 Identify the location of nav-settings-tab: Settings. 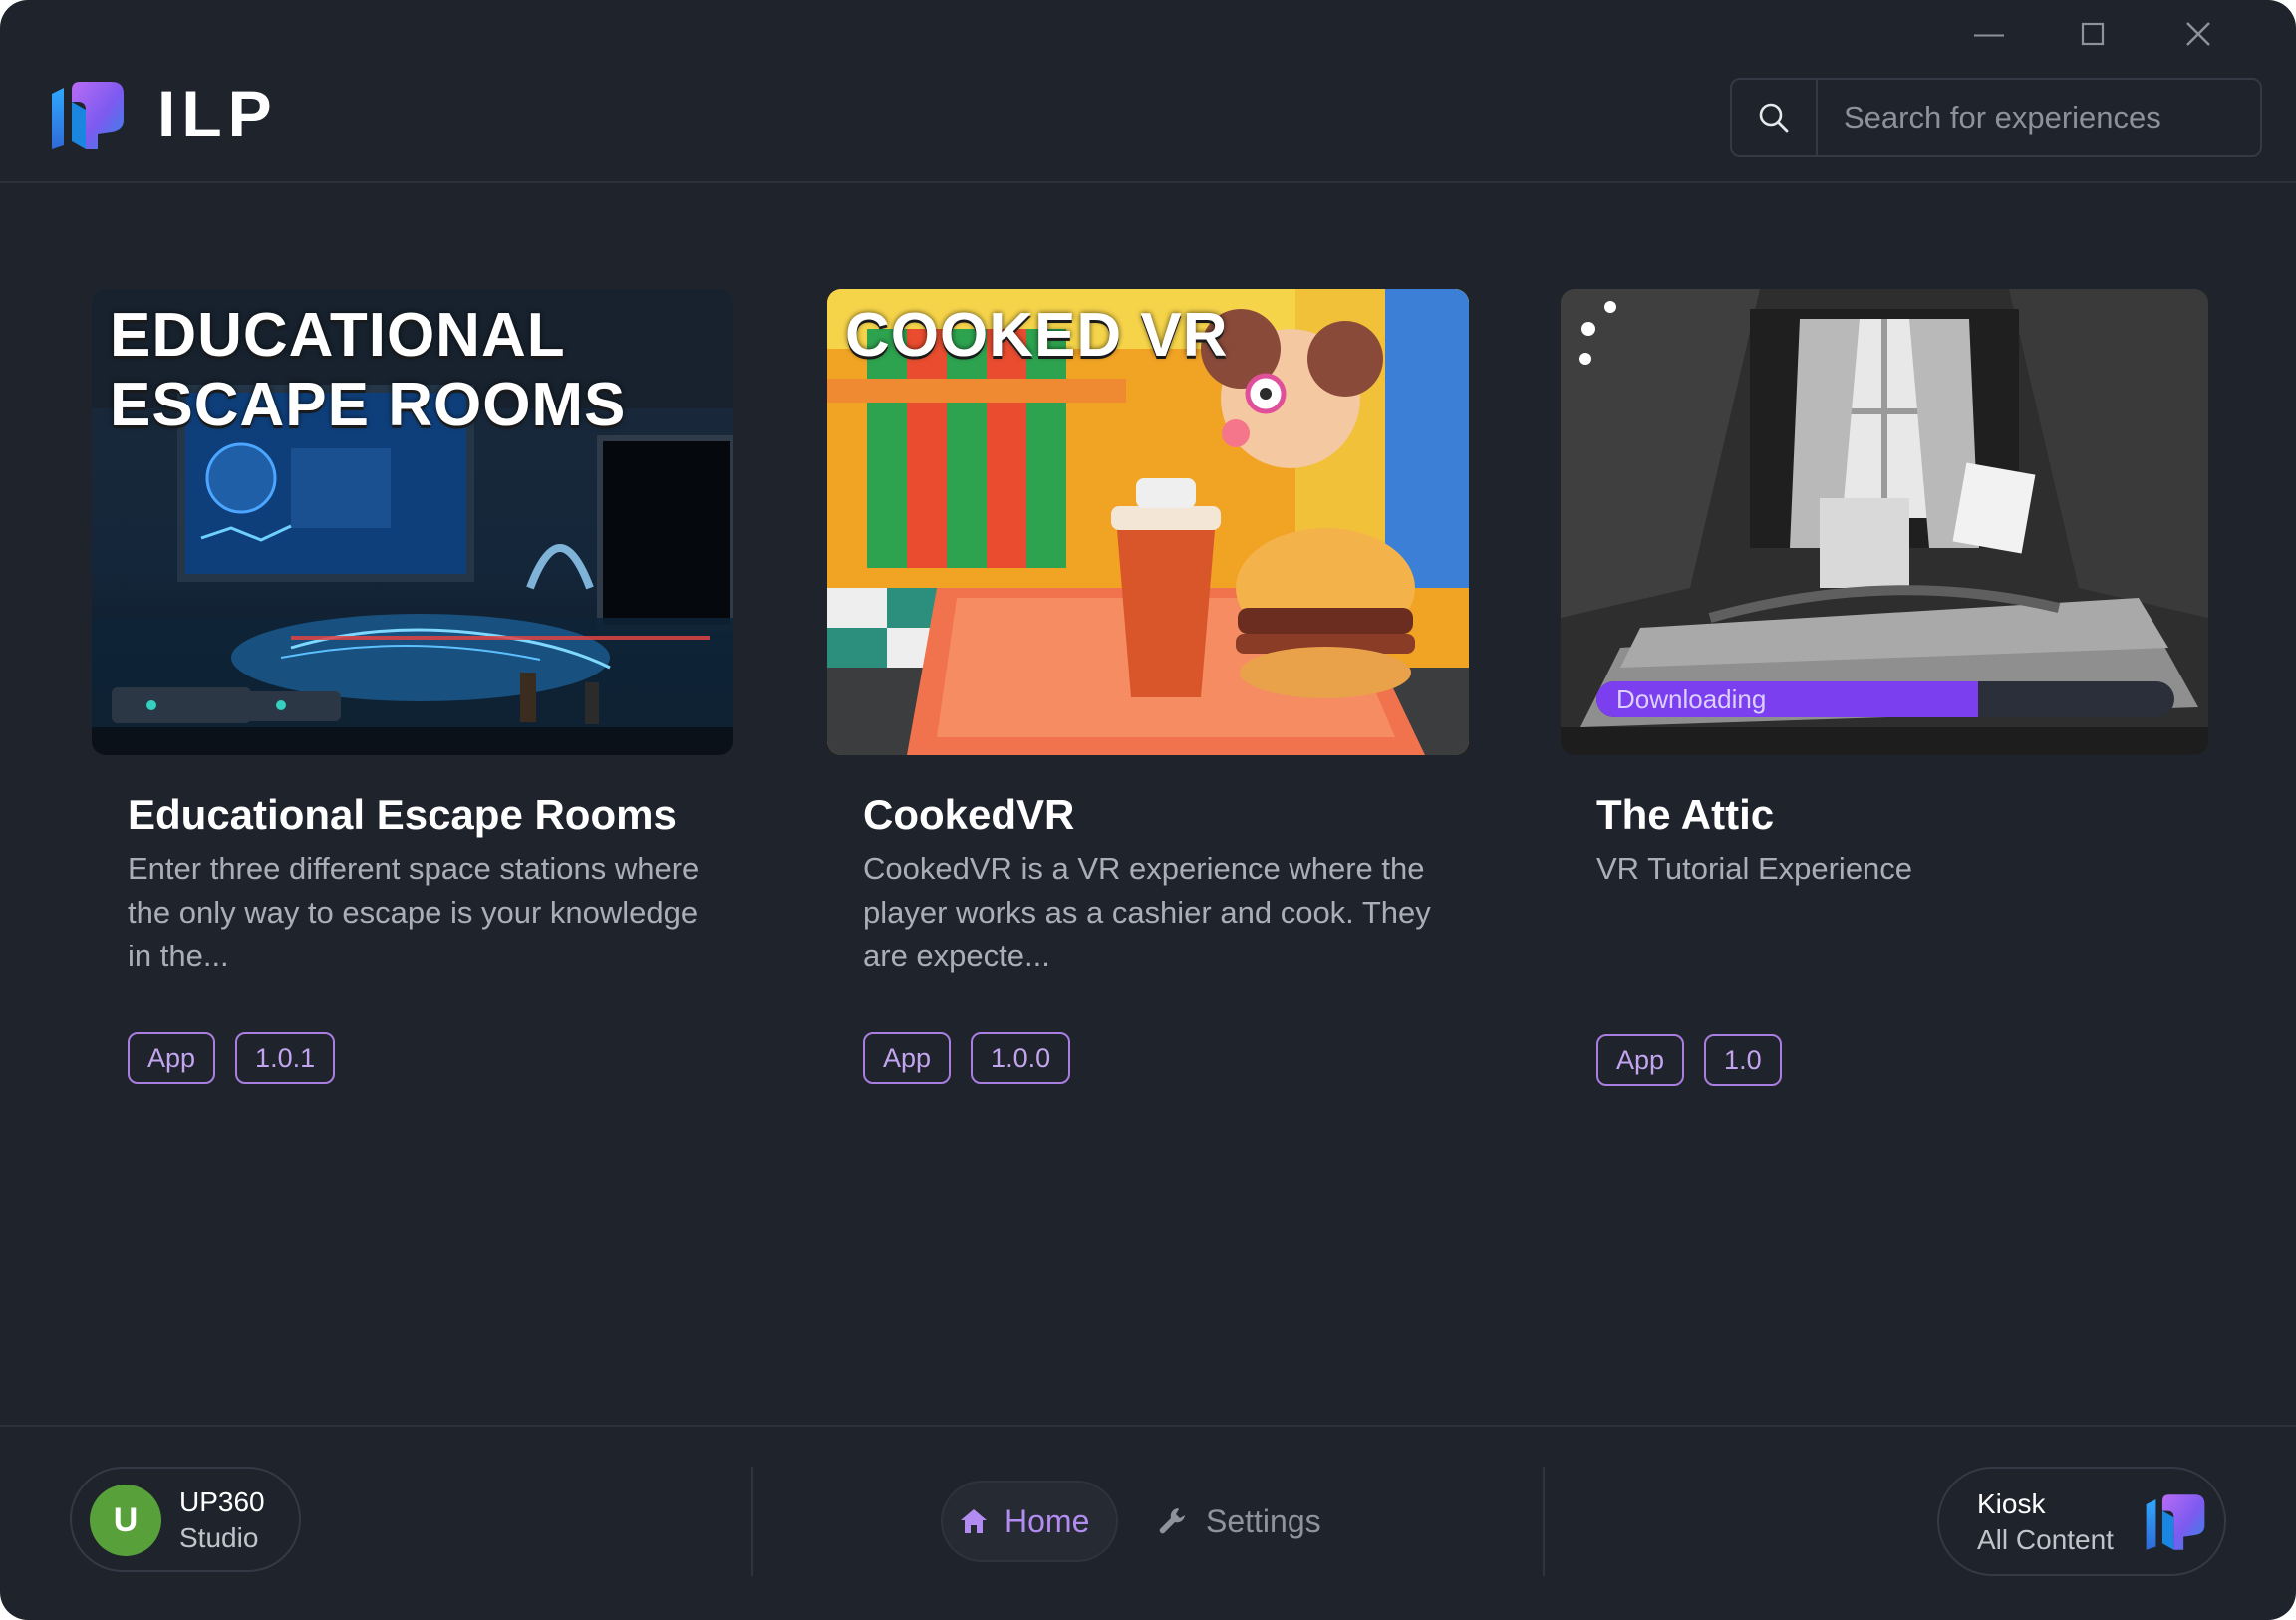
(1238, 1522).